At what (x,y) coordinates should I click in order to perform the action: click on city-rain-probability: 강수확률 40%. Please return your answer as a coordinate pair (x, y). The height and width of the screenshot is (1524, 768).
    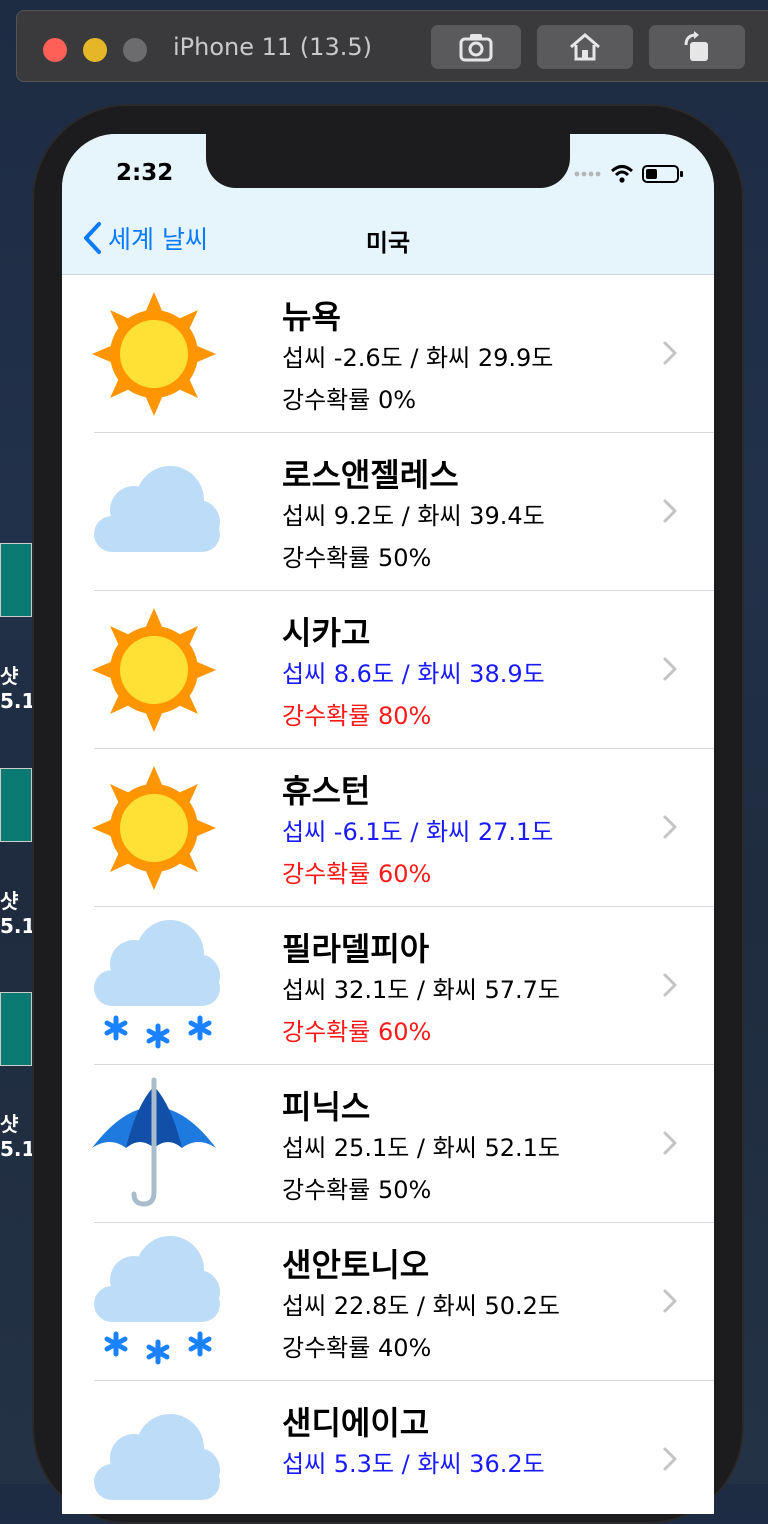
    Looking at the image, I should click on (357, 1348).